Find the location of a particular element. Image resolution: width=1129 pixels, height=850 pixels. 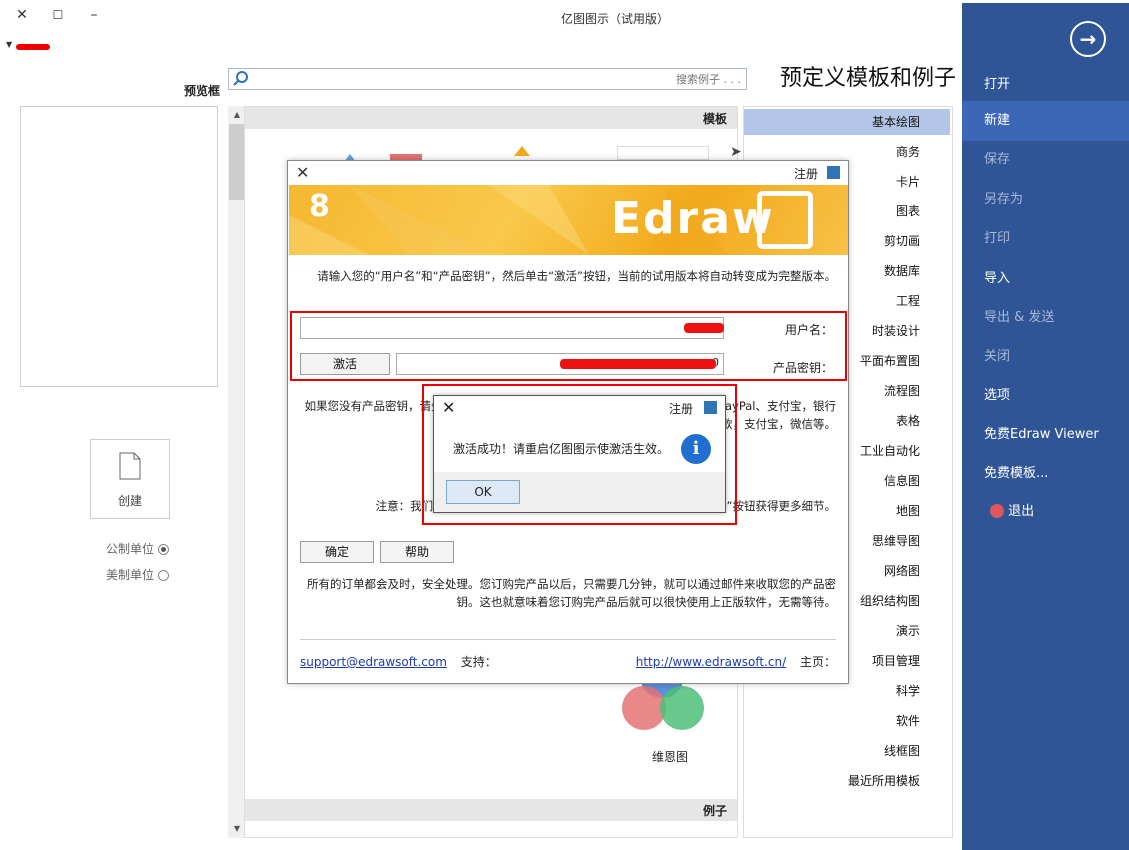

unit-us-label: 美制单位 is located at coordinates (130, 575).